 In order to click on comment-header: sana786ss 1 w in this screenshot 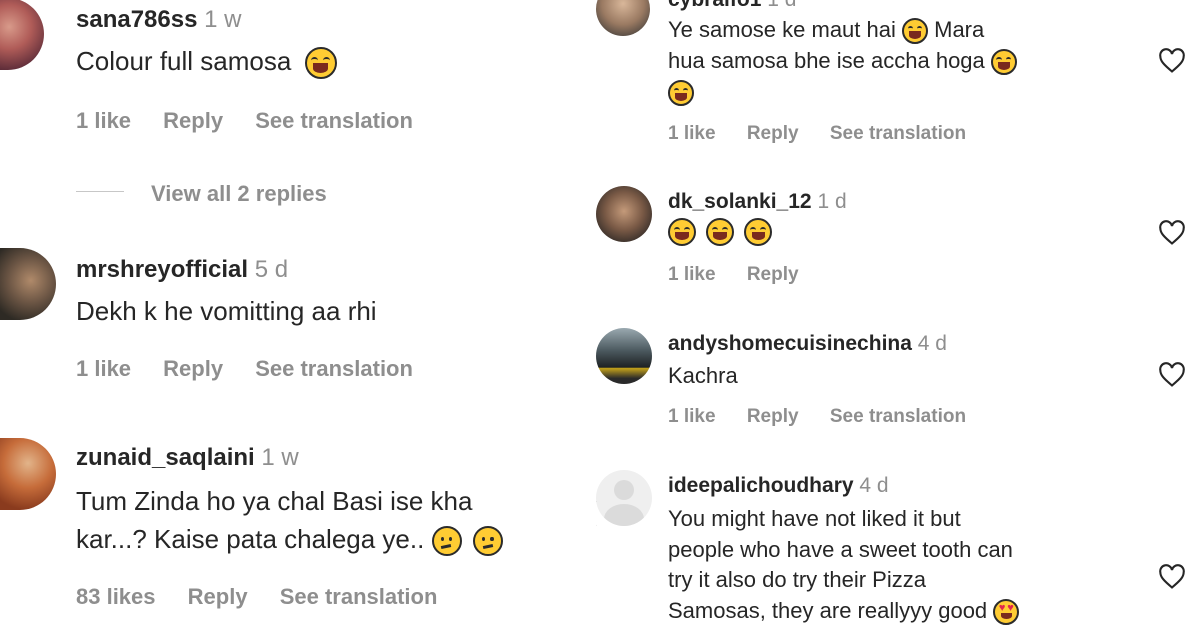, I will do `click(158, 20)`.